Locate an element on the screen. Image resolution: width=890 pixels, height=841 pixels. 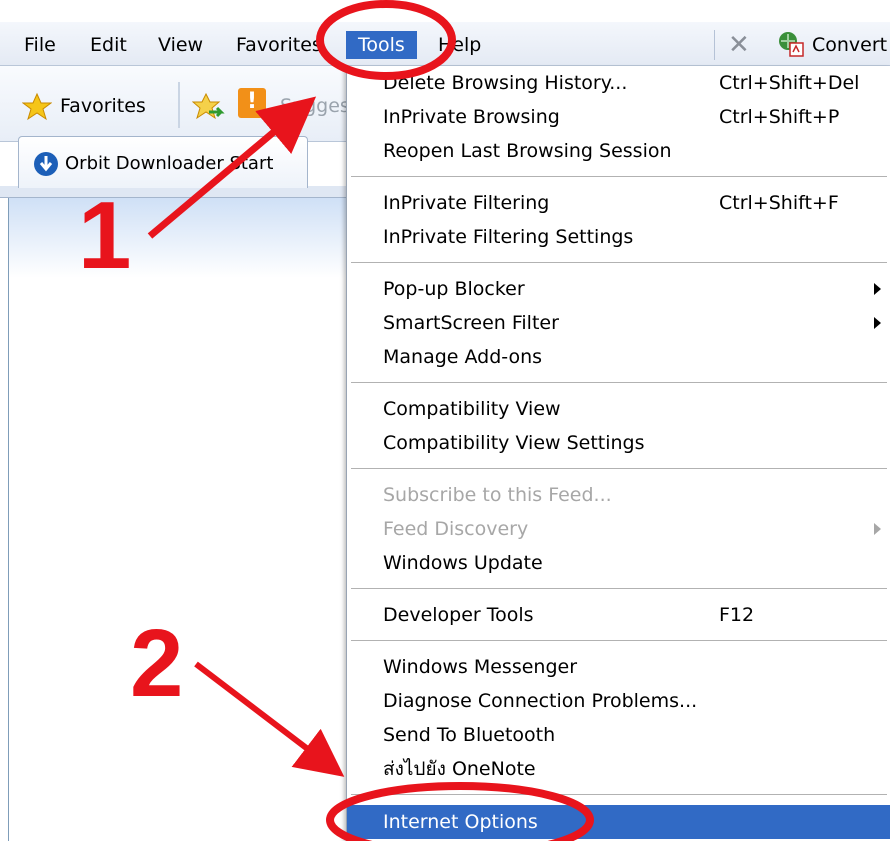
close-icon: ✕ is located at coordinates (739, 45).